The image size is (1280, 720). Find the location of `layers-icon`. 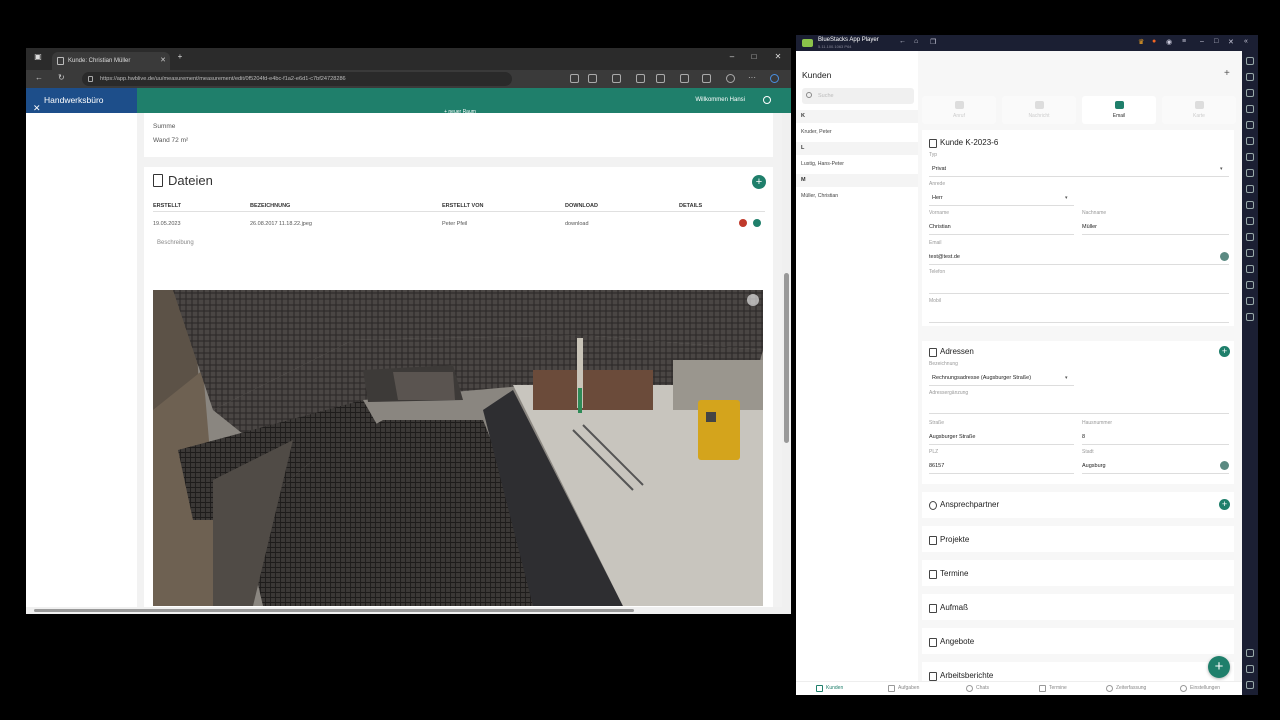

layers-icon is located at coordinates (1250, 301).